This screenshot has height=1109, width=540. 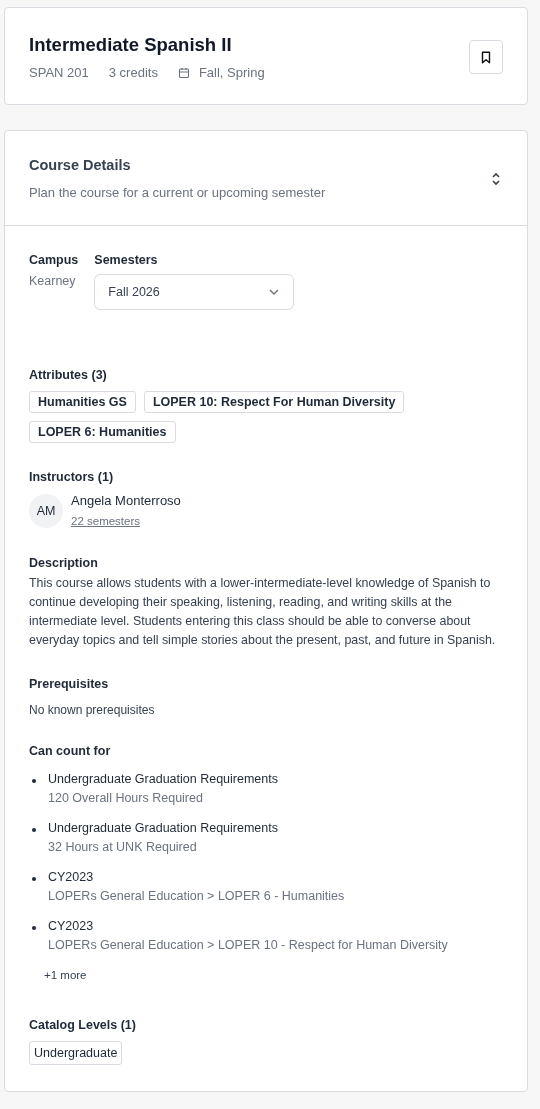 I want to click on course-credits: 3 credits, so click(x=133, y=72).